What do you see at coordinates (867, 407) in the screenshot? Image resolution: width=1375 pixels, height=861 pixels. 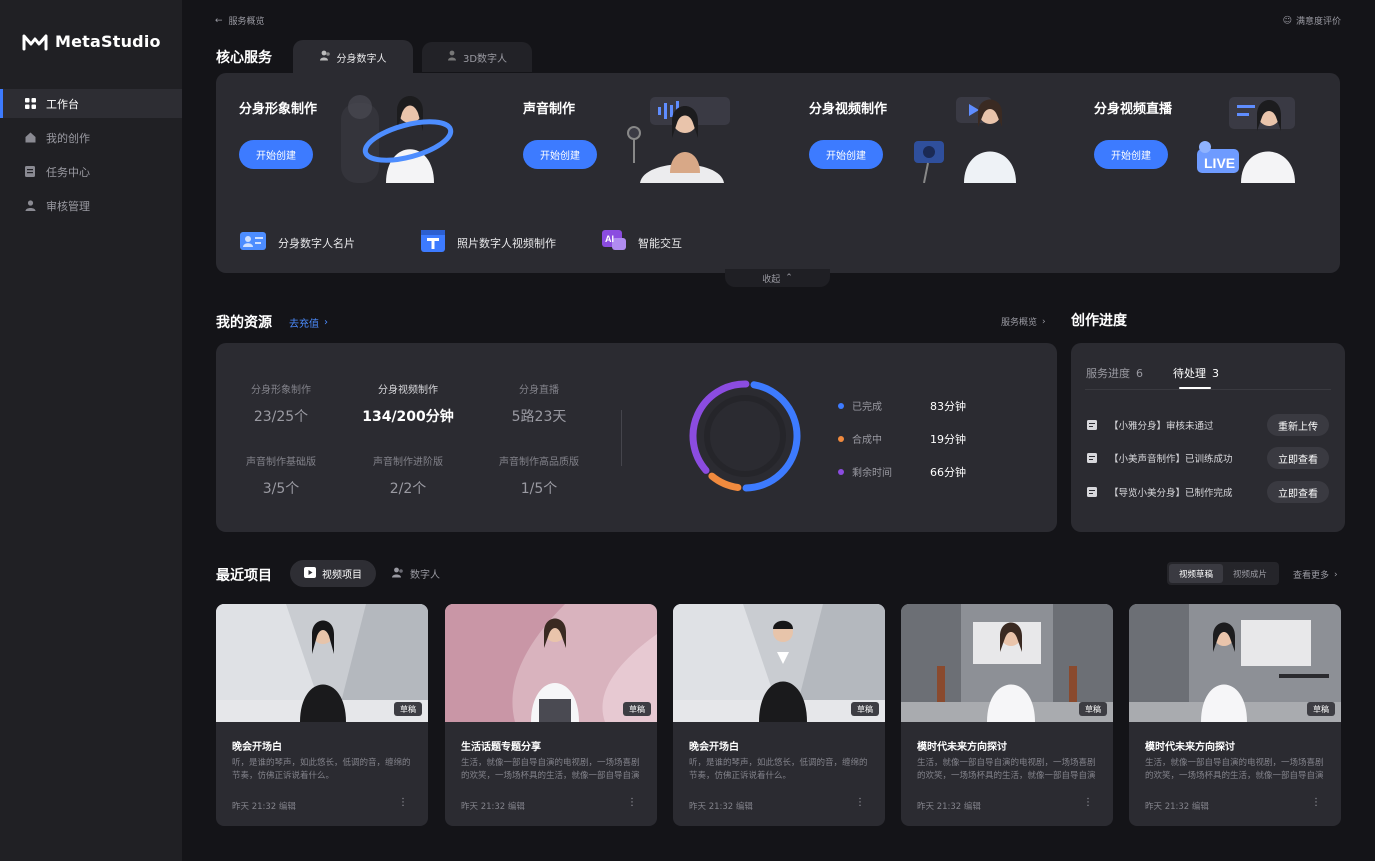 I see `legend-label: 已完成` at bounding box center [867, 407].